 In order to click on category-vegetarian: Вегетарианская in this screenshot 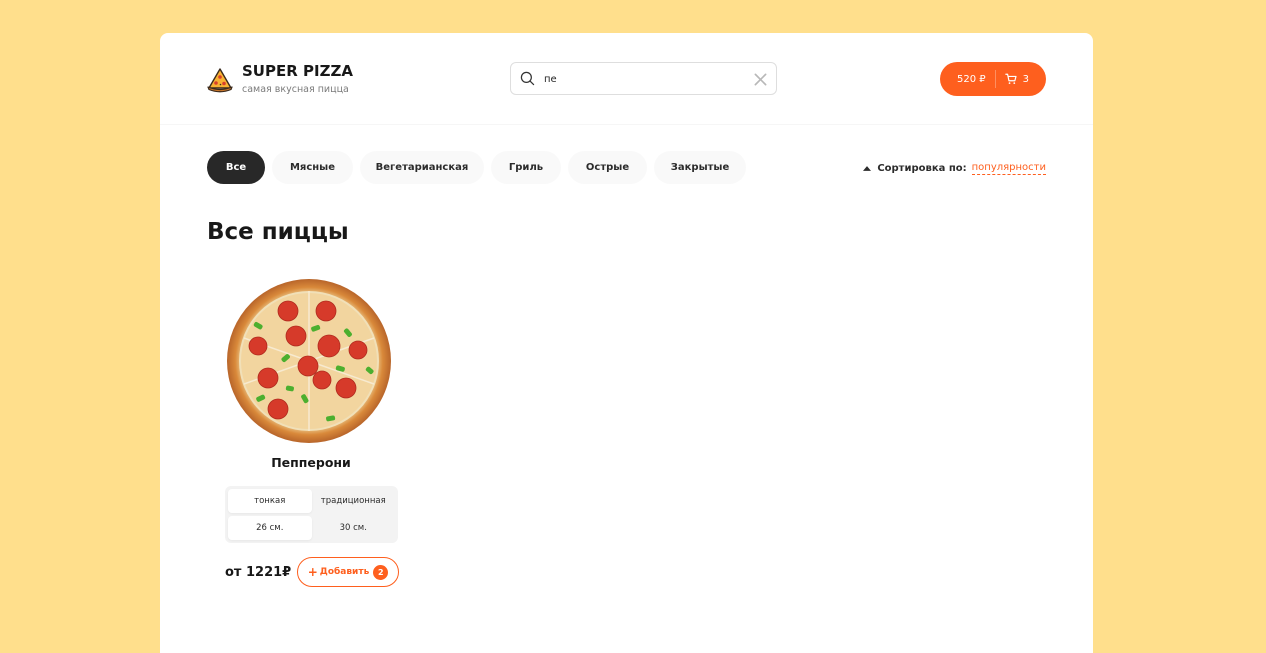, I will do `click(422, 167)`.